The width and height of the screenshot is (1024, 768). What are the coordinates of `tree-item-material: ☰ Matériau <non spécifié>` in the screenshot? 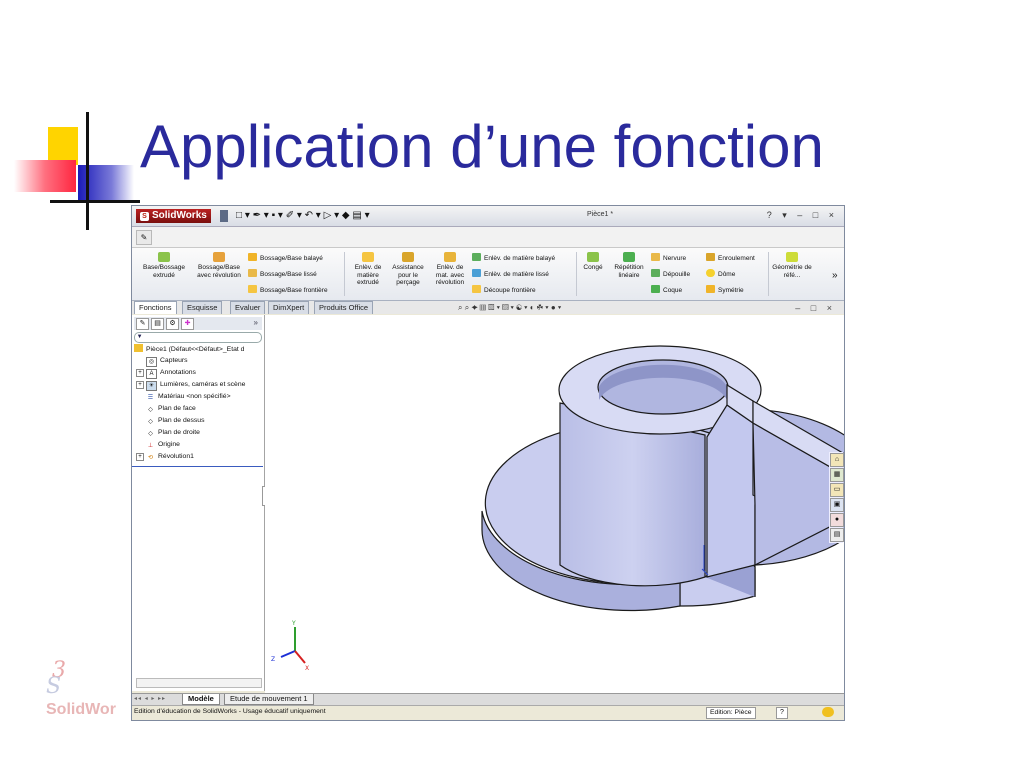 It's located at (188, 397).